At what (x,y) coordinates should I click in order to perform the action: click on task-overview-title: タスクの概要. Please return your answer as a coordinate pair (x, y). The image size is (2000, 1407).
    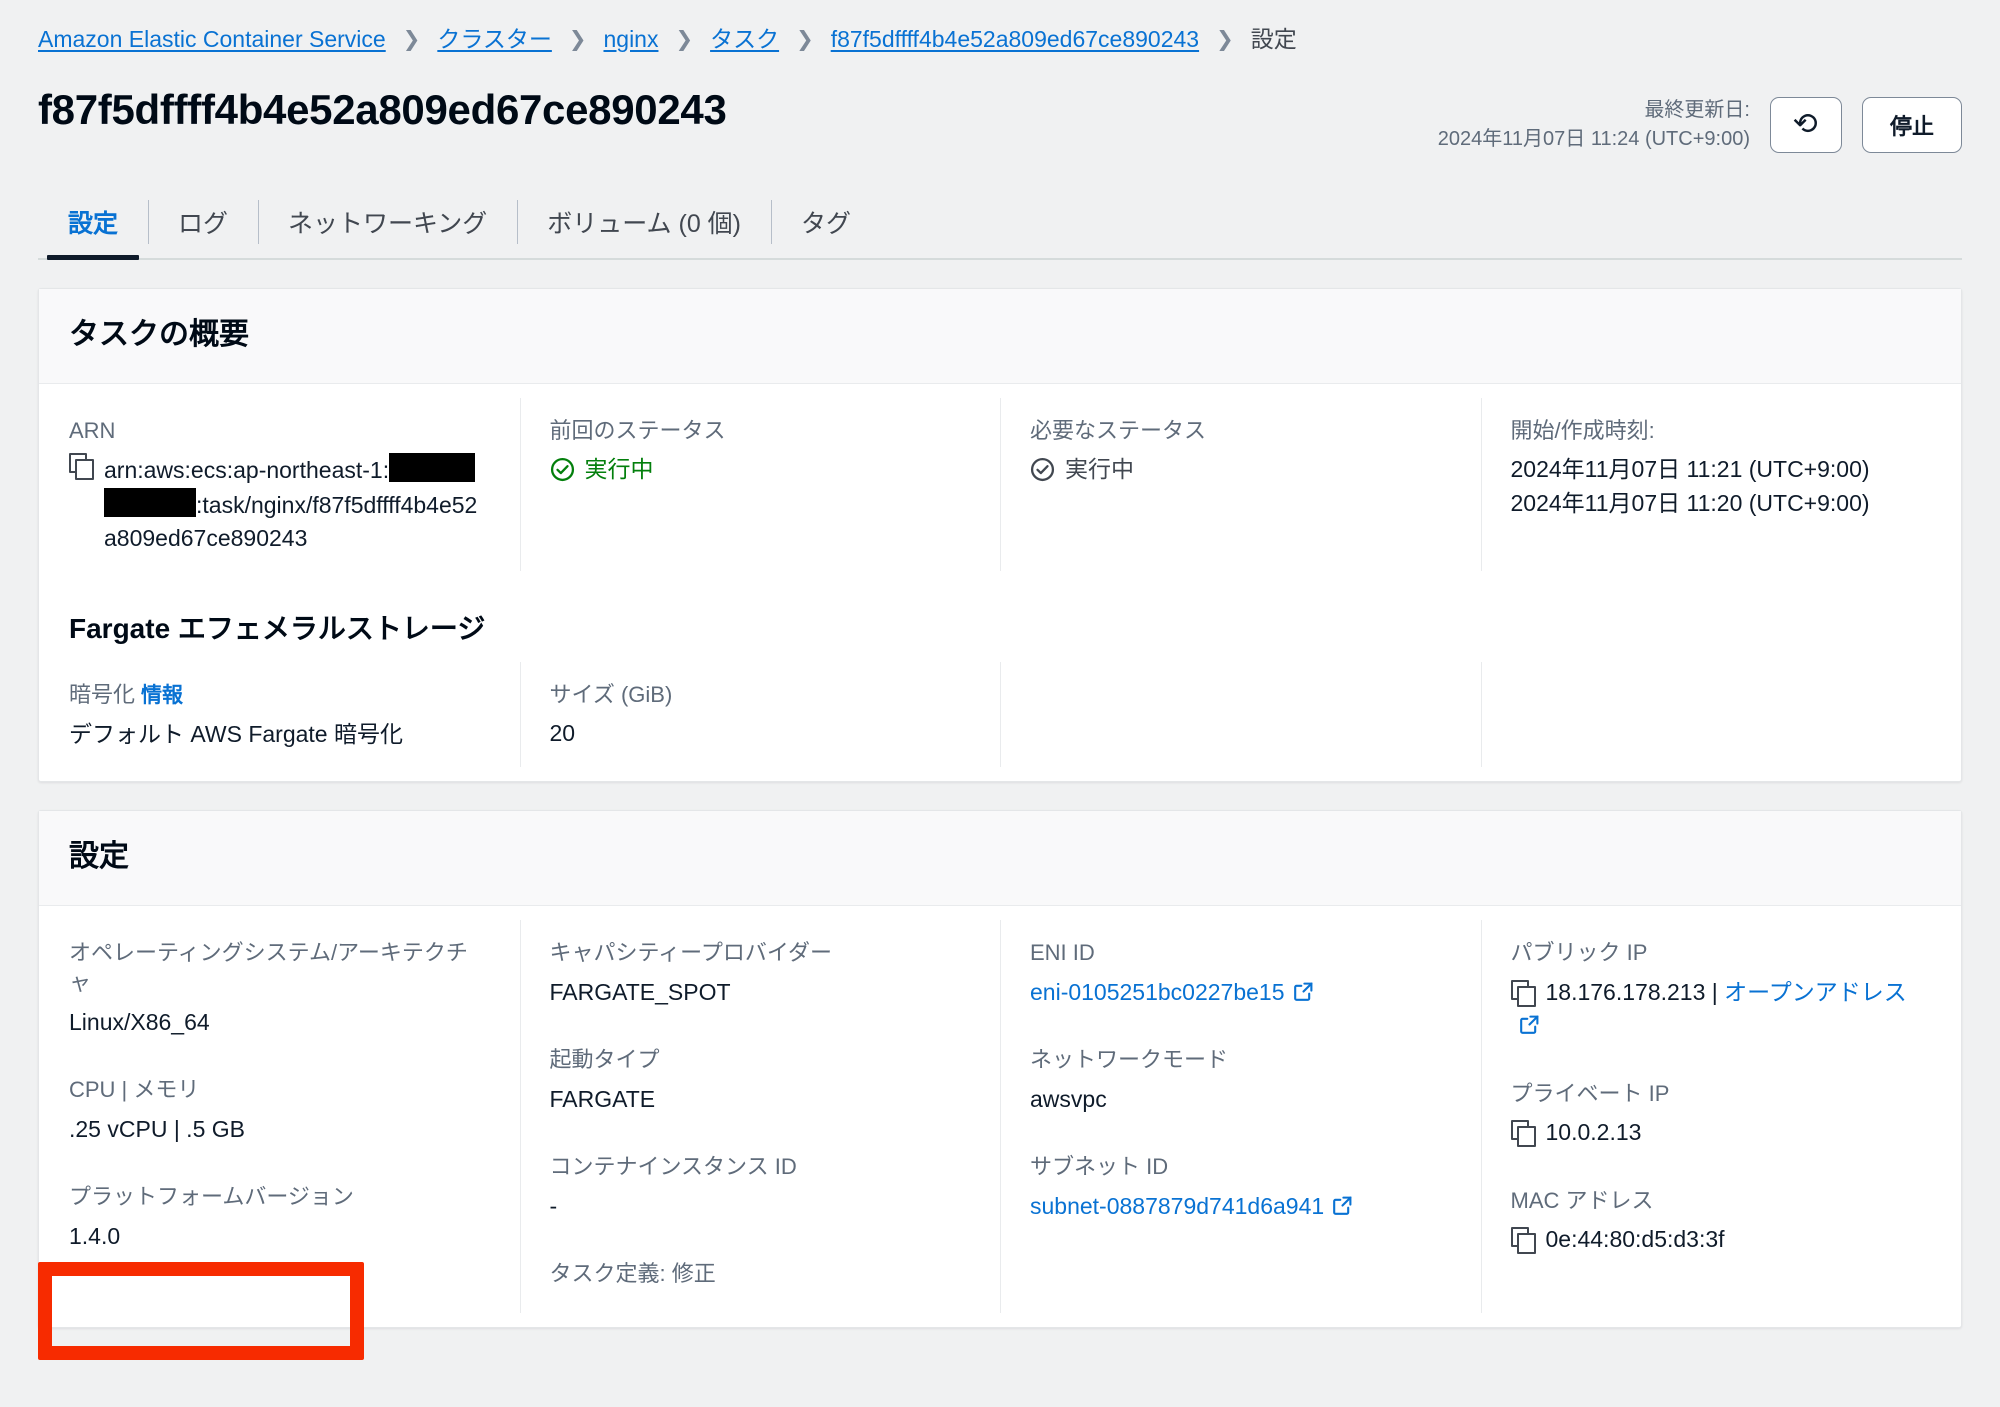
    Looking at the image, I should click on (159, 334).